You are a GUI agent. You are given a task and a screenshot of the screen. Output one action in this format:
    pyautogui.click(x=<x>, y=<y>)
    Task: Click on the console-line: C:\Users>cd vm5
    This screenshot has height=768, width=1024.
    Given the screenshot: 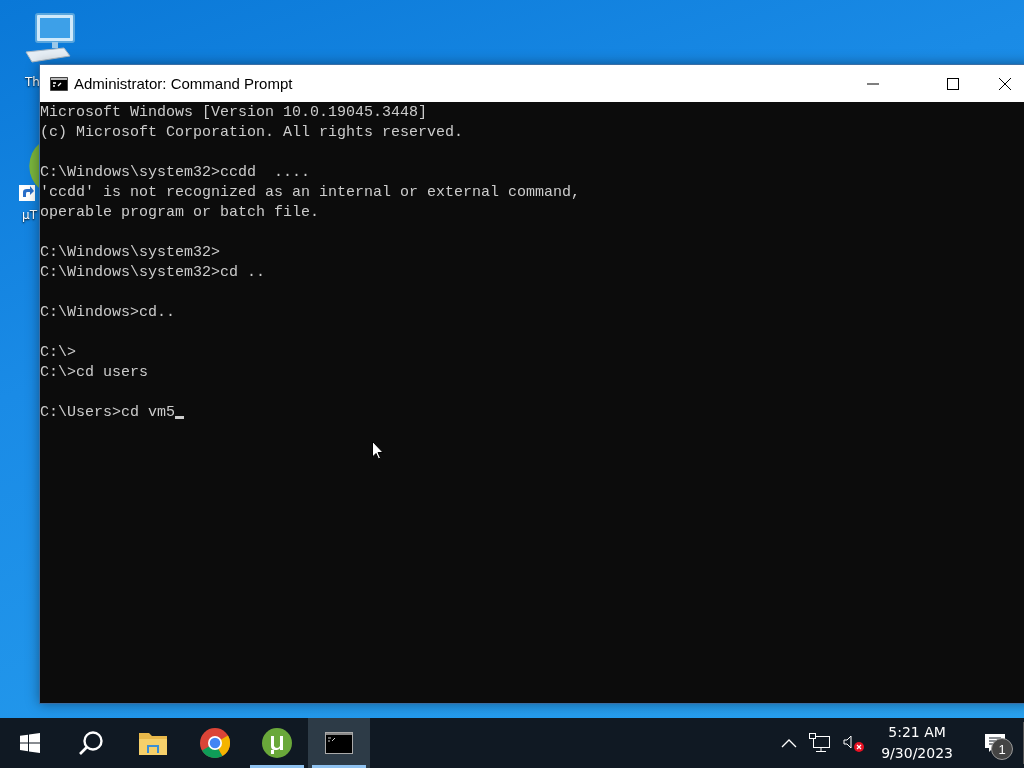 What is the action you would take?
    pyautogui.click(x=112, y=413)
    